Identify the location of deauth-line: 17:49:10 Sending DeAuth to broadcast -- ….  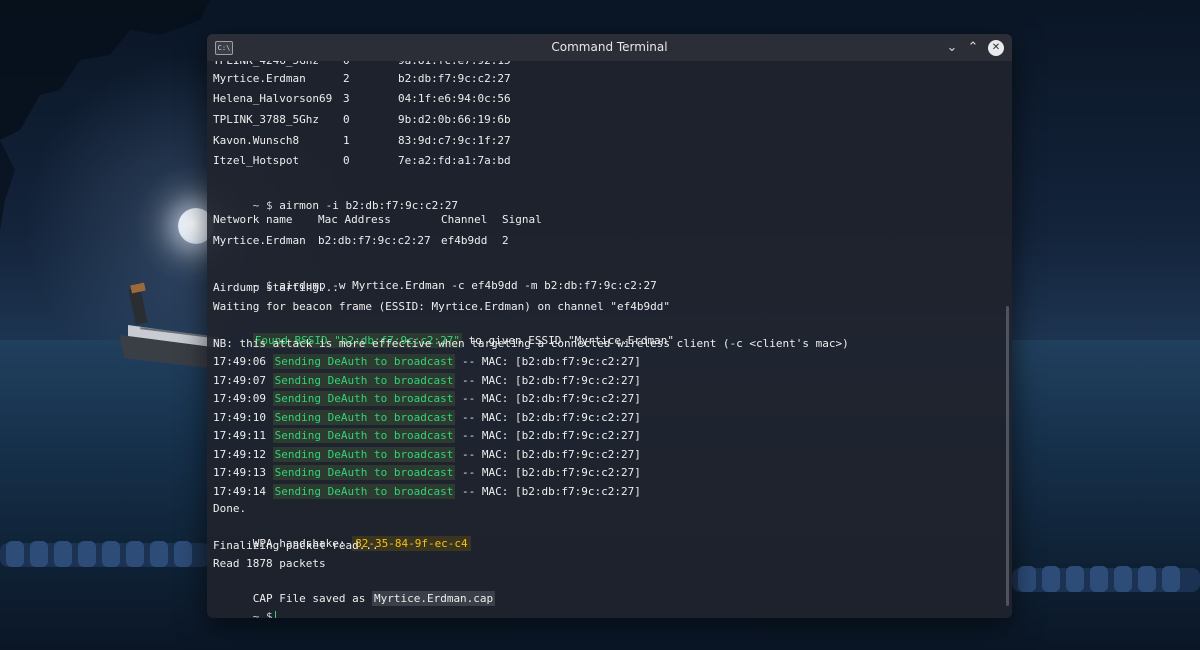
(427, 417).